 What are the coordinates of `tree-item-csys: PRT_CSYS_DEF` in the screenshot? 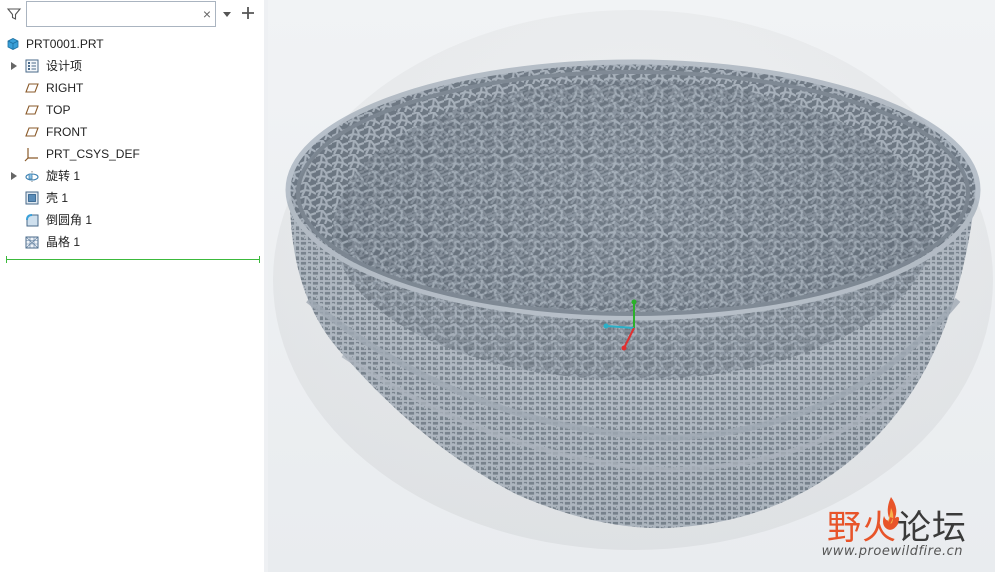 It's located at (132, 154).